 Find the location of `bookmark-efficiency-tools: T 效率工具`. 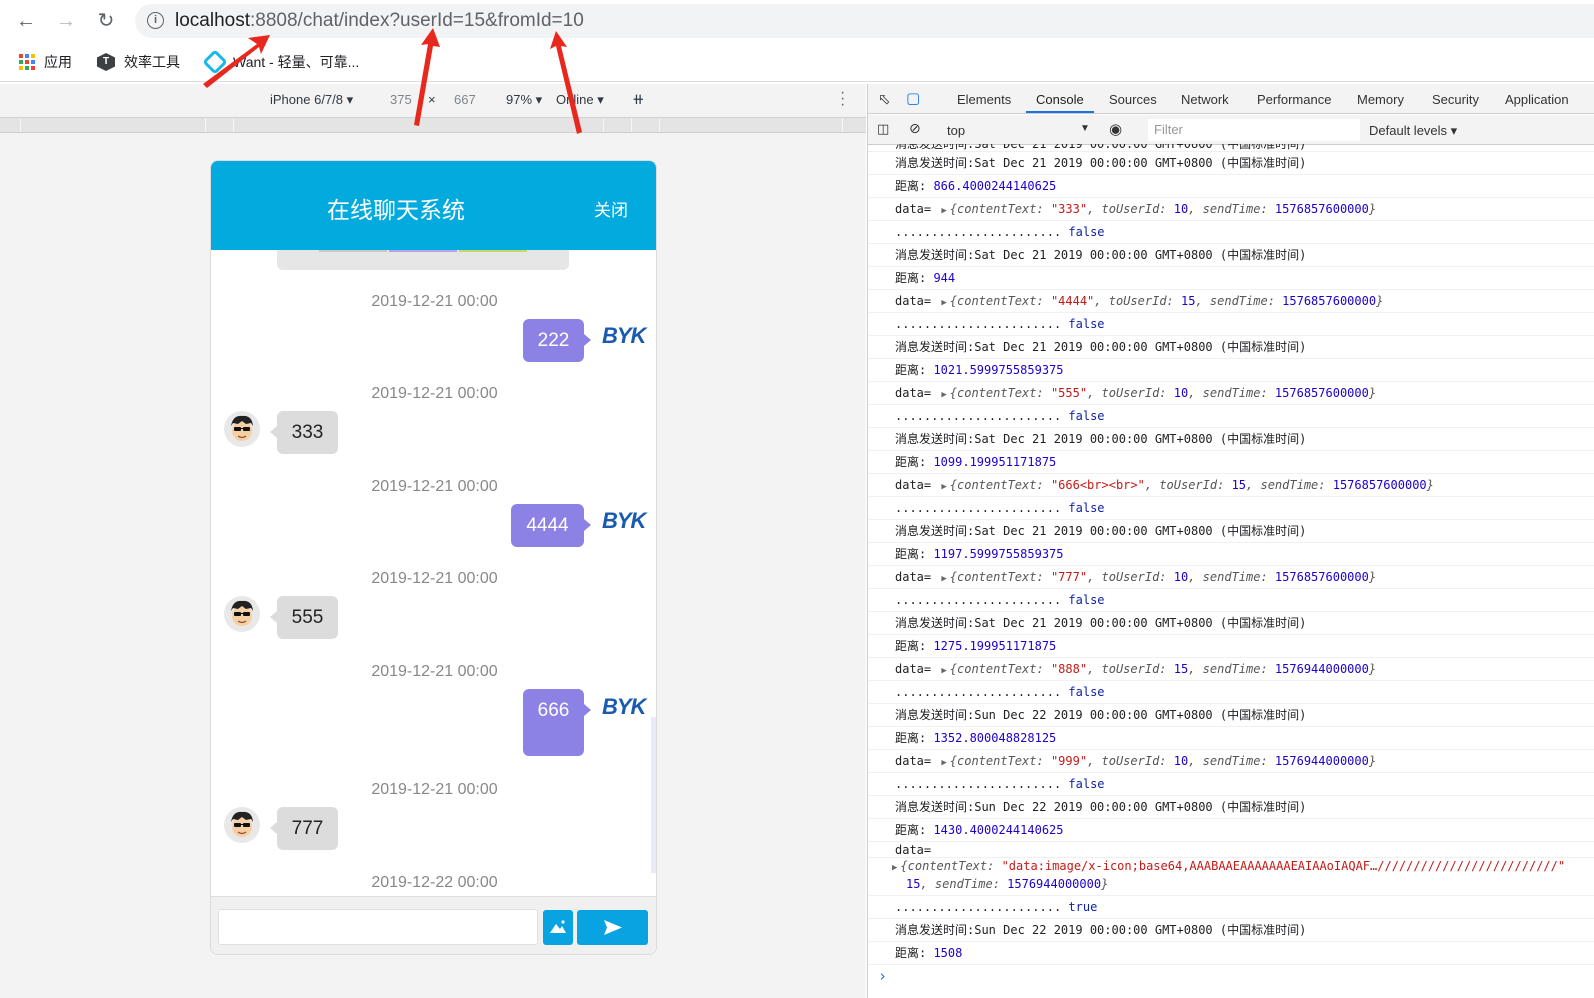

bookmark-efficiency-tools: T 效率工具 is located at coordinates (138, 62).